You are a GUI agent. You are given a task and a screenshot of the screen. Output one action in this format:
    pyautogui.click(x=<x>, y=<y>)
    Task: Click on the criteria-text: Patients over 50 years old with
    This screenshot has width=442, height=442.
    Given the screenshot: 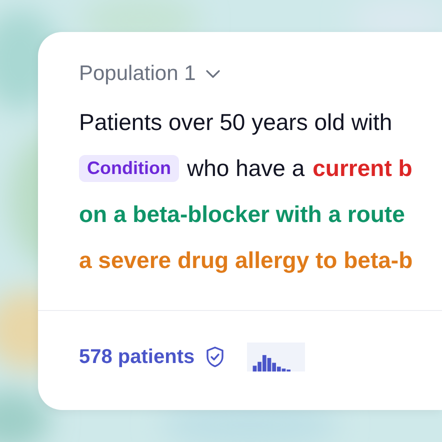 What is the action you would take?
    pyautogui.click(x=235, y=122)
    